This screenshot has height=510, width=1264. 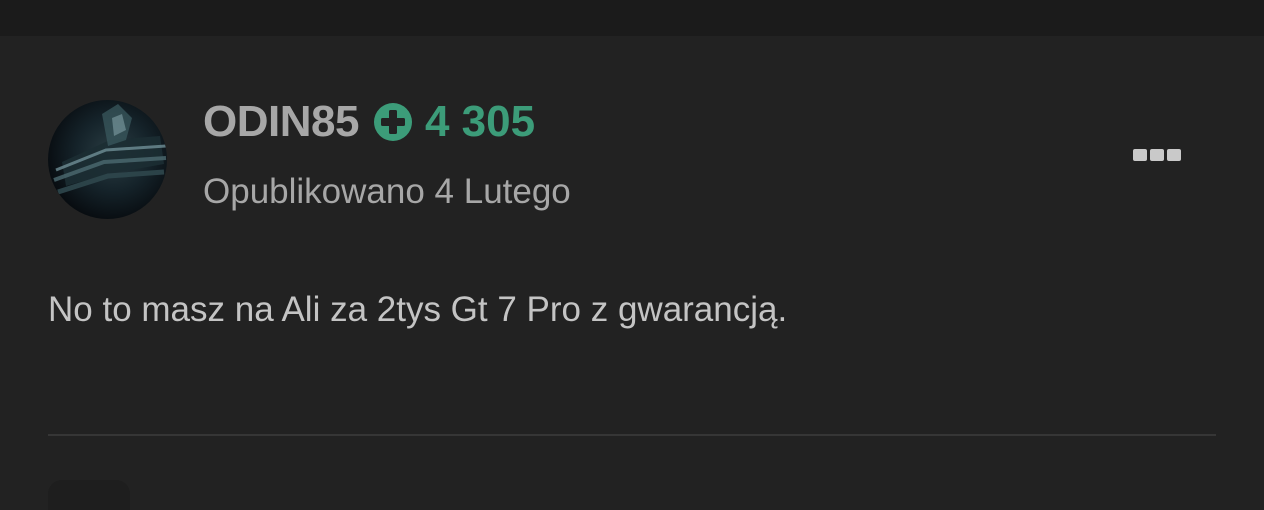 What do you see at coordinates (107, 159) in the screenshot?
I see `user-avatar` at bounding box center [107, 159].